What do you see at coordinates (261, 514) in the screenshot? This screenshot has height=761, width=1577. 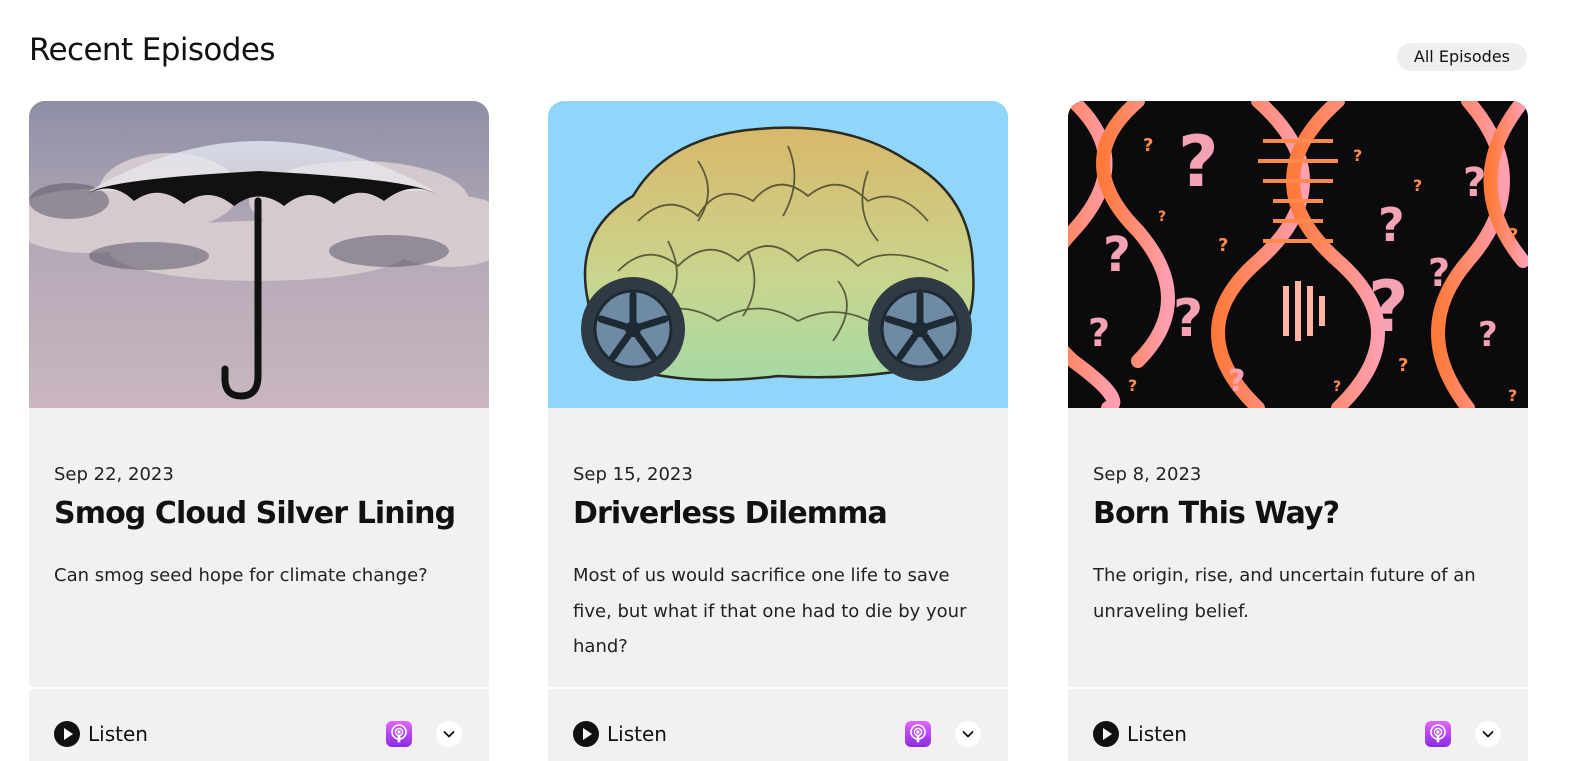 I see `episode-title: Smog Cloud Silver Lining` at bounding box center [261, 514].